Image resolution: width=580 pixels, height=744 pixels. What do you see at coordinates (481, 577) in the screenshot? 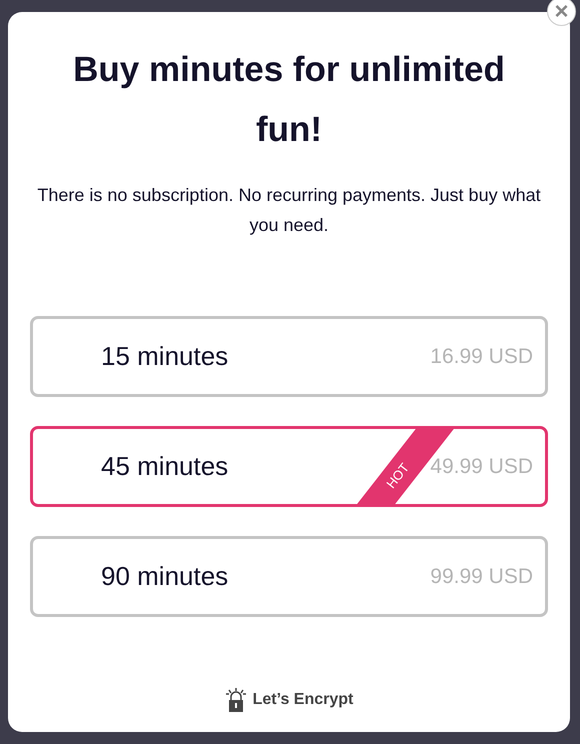
I see `plan-price: 99.99 USD` at bounding box center [481, 577].